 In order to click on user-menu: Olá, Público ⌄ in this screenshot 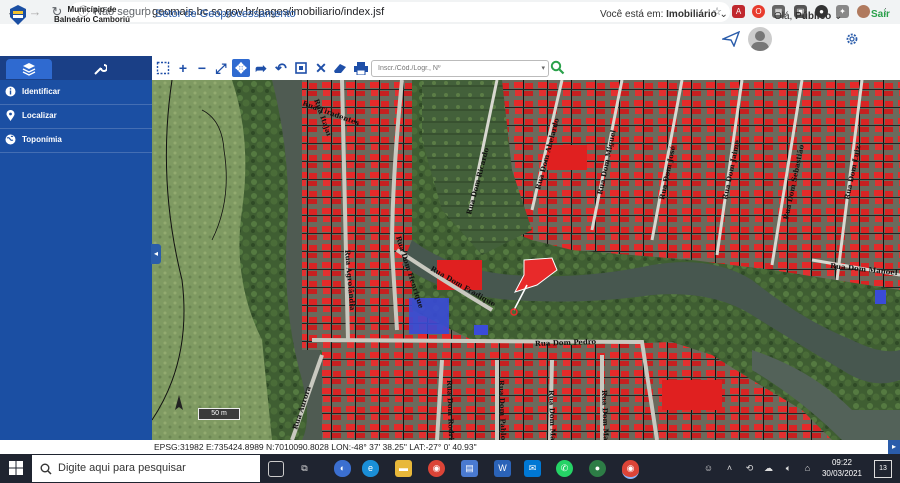, I will do `click(808, 16)`.